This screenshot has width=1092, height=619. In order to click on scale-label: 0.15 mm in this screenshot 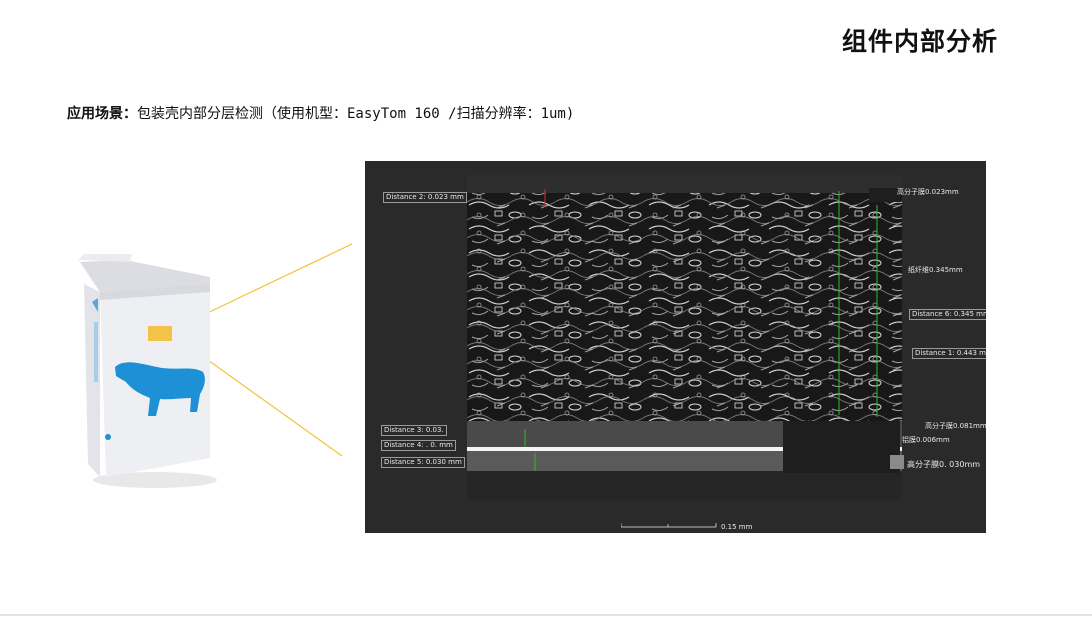, I will do `click(737, 527)`.